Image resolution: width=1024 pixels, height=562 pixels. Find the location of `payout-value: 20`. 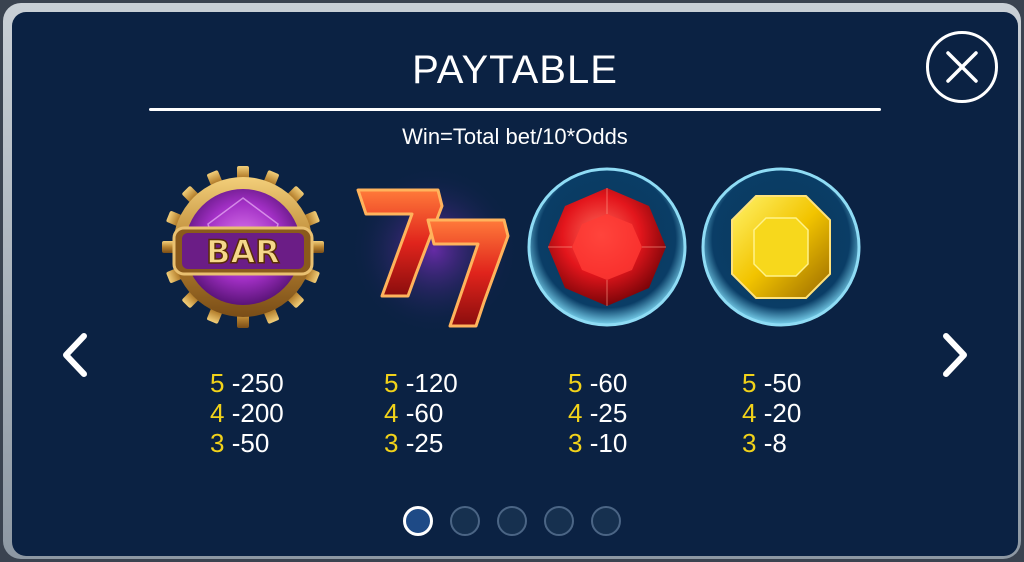

payout-value: 20 is located at coordinates (787, 413).